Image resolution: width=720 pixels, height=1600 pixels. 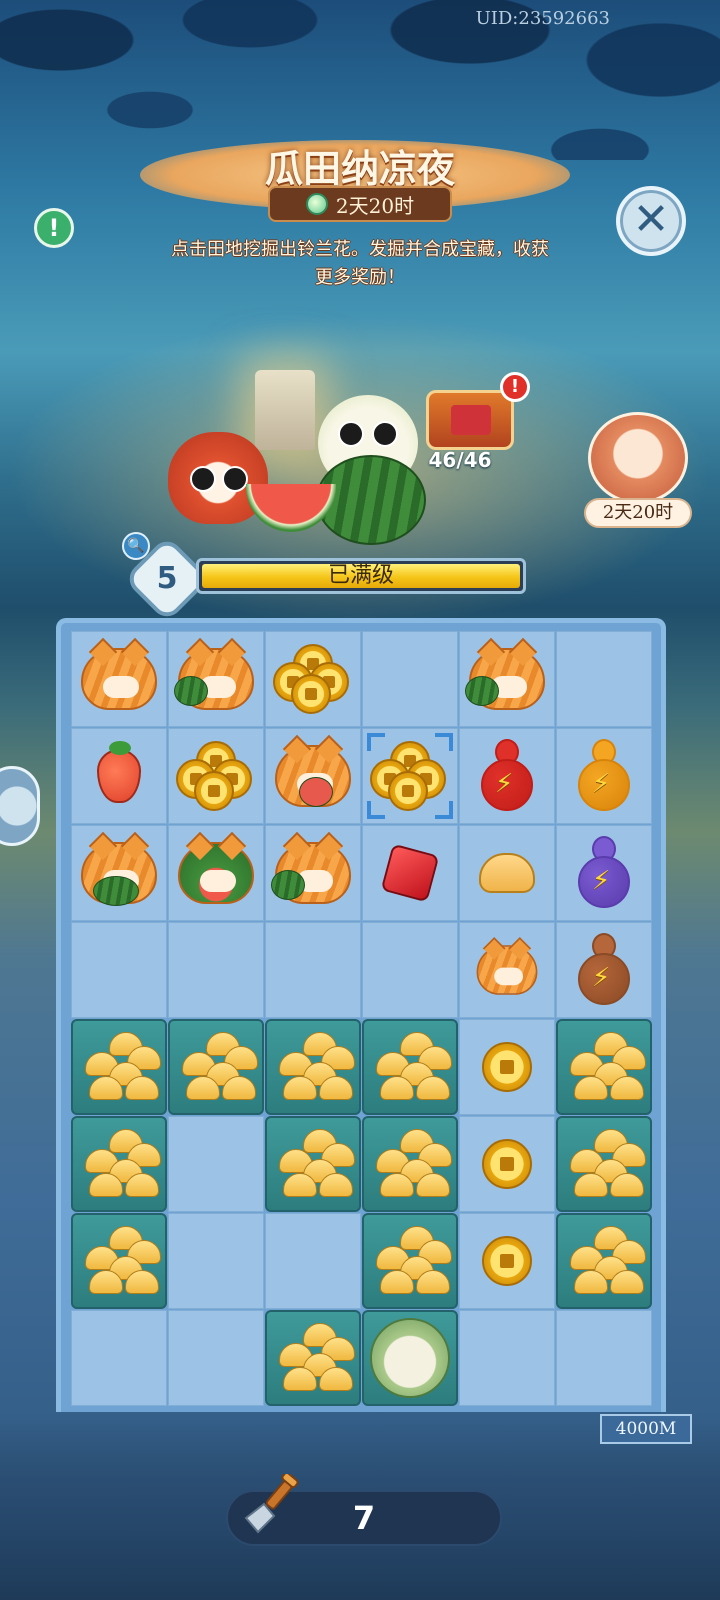 I want to click on bun-icon, so click(x=507, y=873).